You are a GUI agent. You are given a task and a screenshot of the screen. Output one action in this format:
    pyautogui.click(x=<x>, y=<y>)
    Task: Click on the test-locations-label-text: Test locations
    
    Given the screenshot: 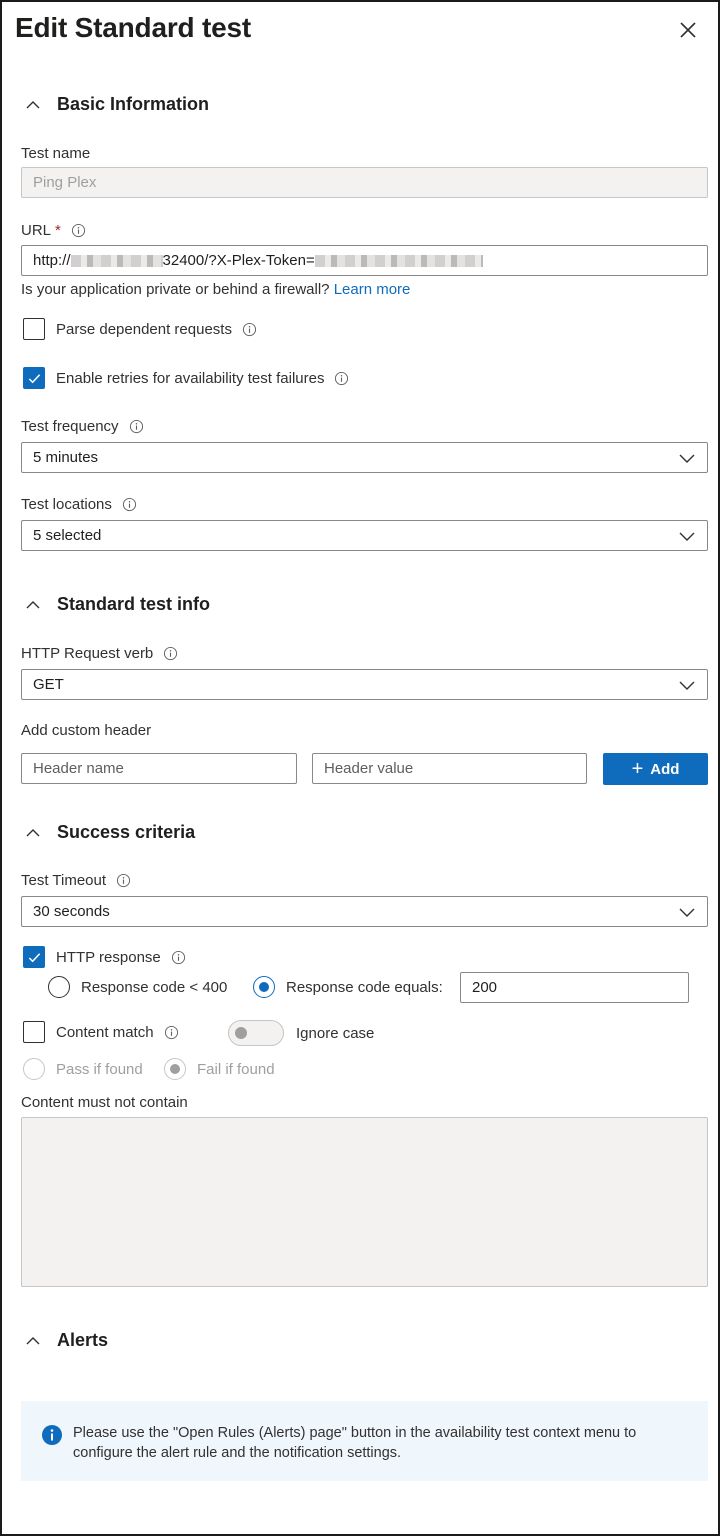 What is the action you would take?
    pyautogui.click(x=66, y=504)
    